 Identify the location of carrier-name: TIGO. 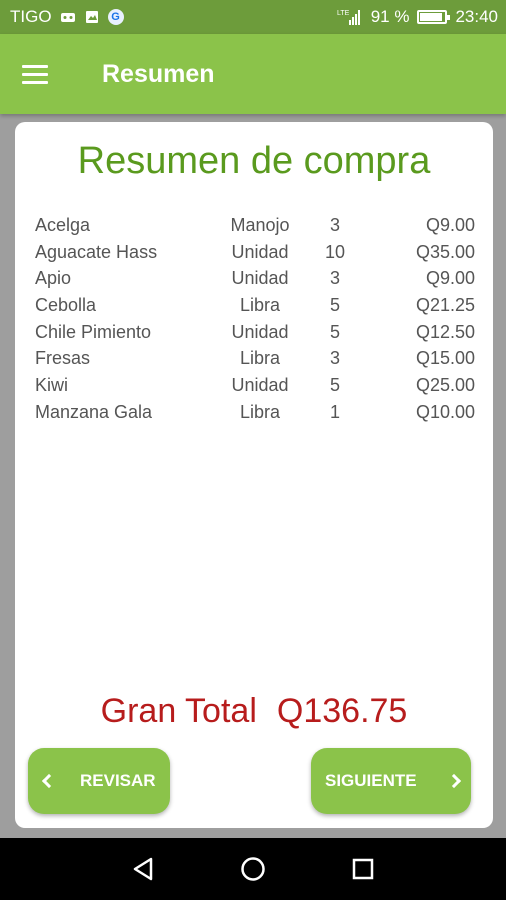
(31, 16).